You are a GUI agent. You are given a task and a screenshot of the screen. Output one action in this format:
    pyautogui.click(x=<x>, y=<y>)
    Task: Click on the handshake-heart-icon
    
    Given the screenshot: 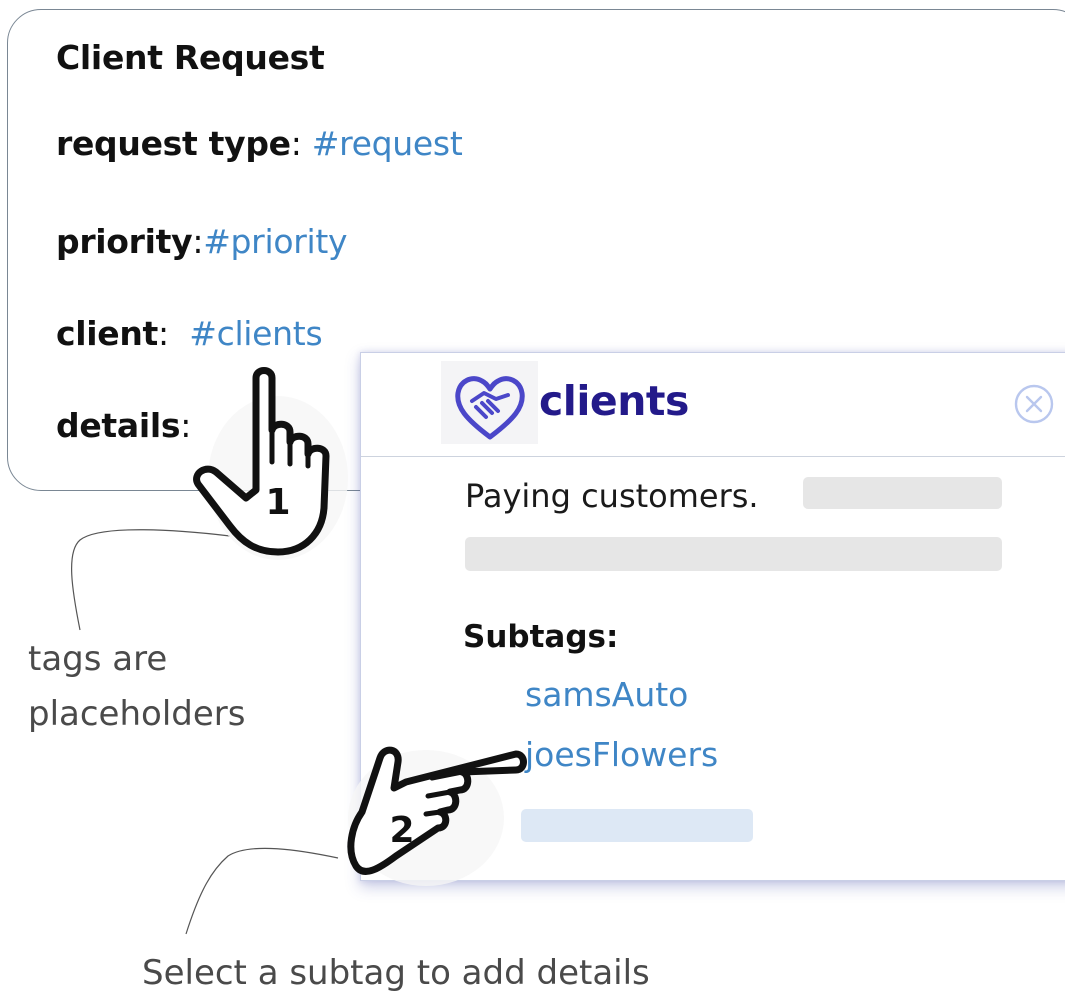 What is the action you would take?
    pyautogui.click(x=490, y=408)
    